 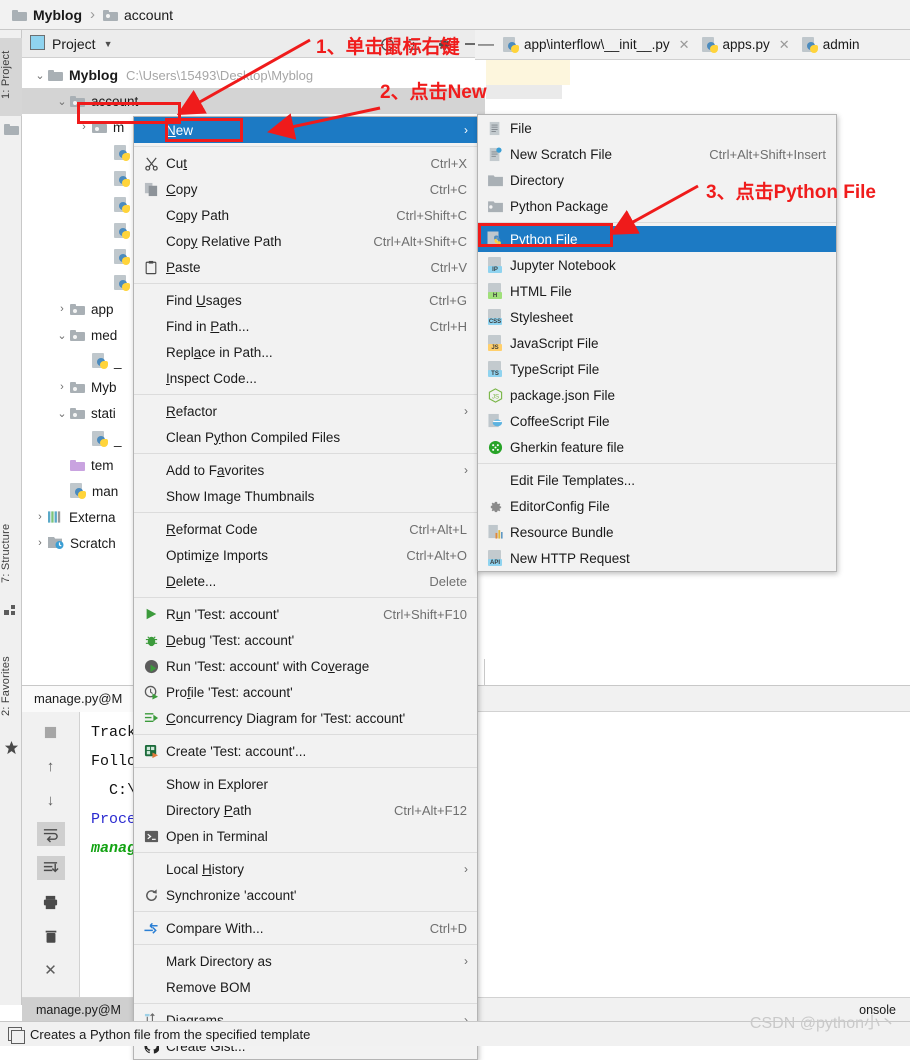 What do you see at coordinates (657, 291) in the screenshot?
I see `new-submenu-item-html-file: H HTML File` at bounding box center [657, 291].